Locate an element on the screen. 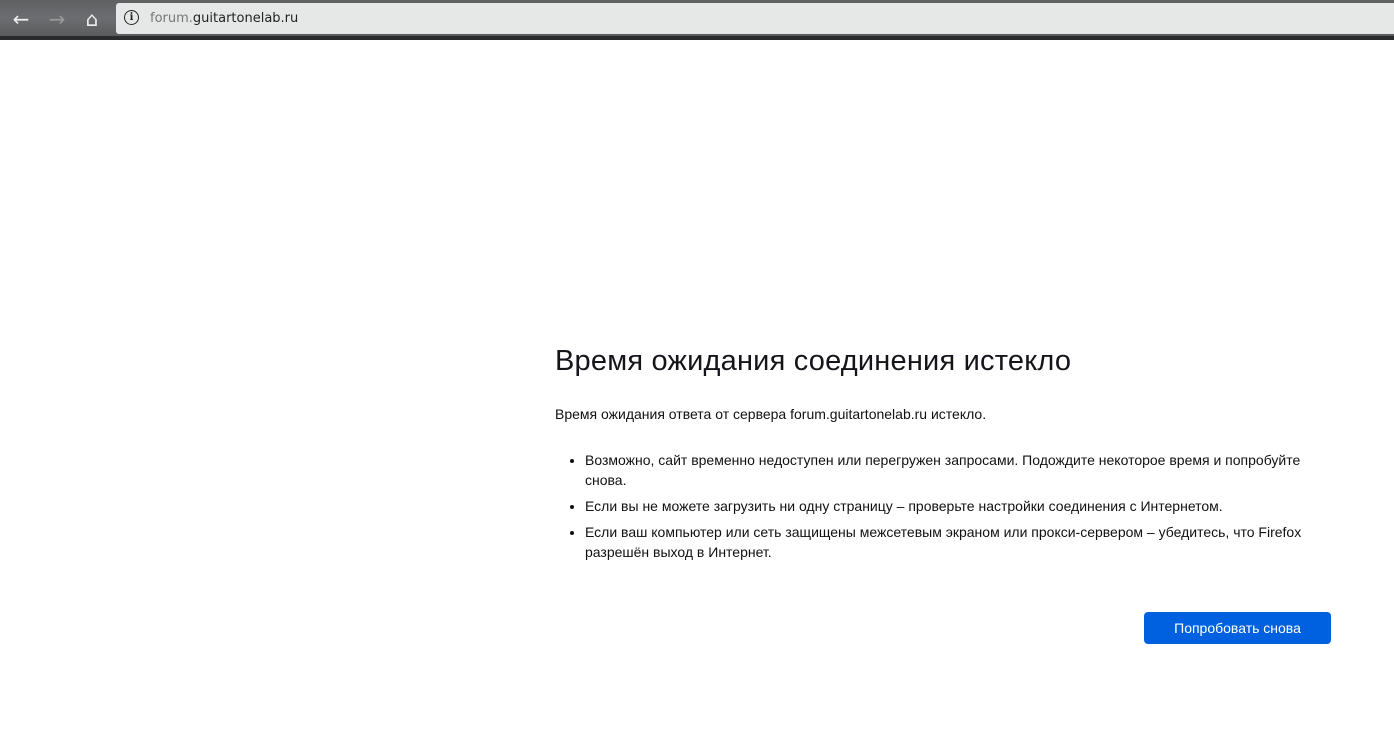 Image resolution: width=1394 pixels, height=755 pixels. url-subdomain: forum. is located at coordinates (171, 18).